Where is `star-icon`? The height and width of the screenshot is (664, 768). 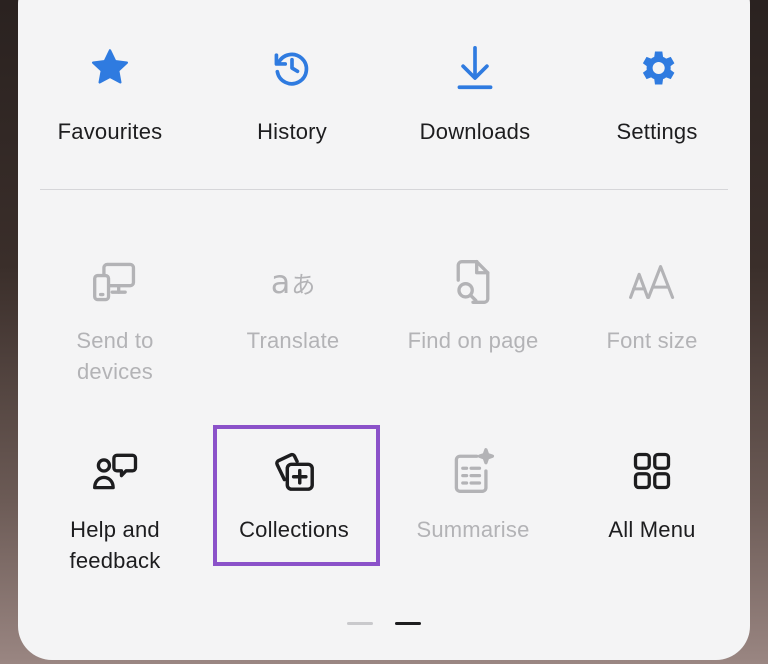 star-icon is located at coordinates (110, 68).